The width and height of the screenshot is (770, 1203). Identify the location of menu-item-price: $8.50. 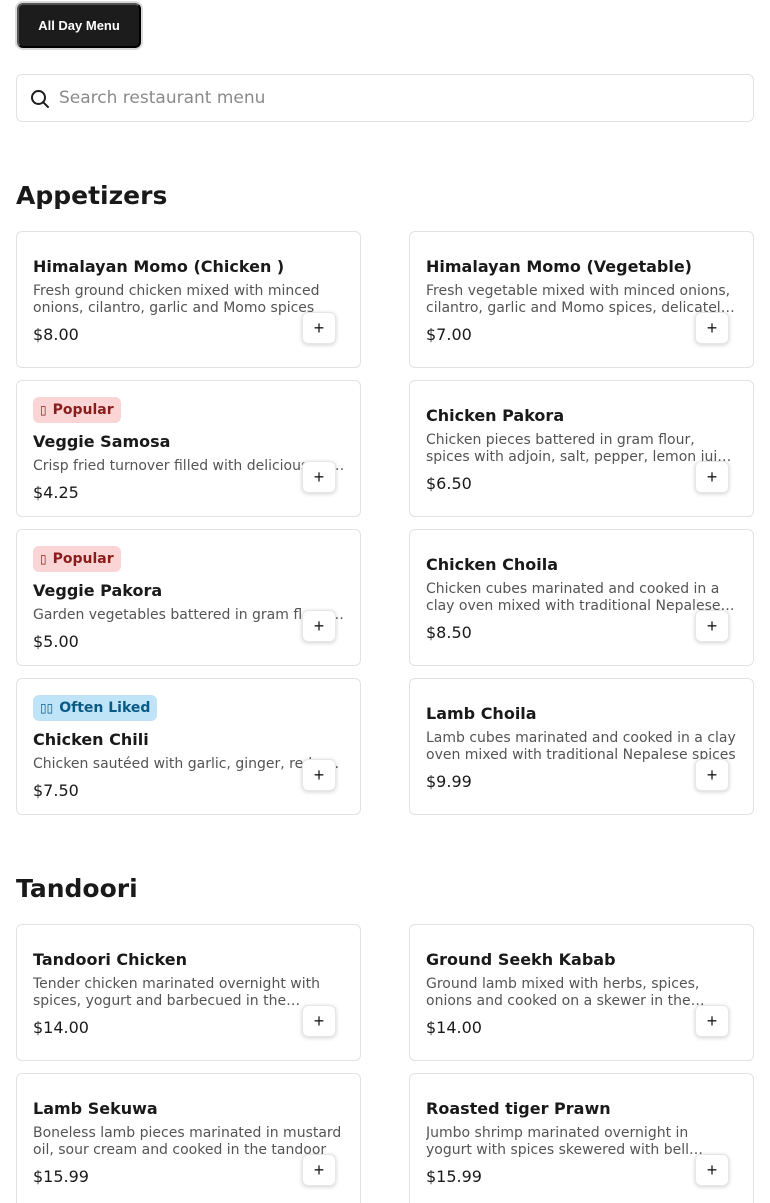
(449, 632).